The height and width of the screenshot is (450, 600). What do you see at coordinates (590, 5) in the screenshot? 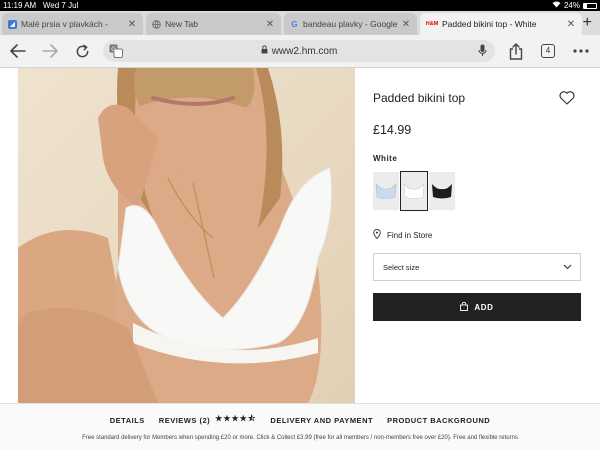
I see `battery-icon` at bounding box center [590, 5].